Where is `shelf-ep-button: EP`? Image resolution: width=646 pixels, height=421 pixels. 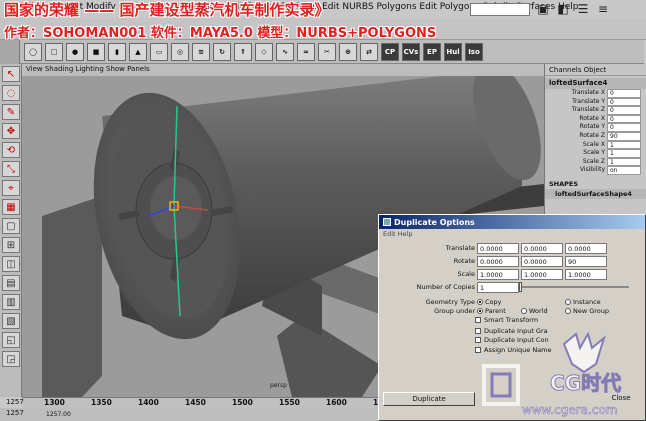 shelf-ep-button: EP is located at coordinates (432, 51).